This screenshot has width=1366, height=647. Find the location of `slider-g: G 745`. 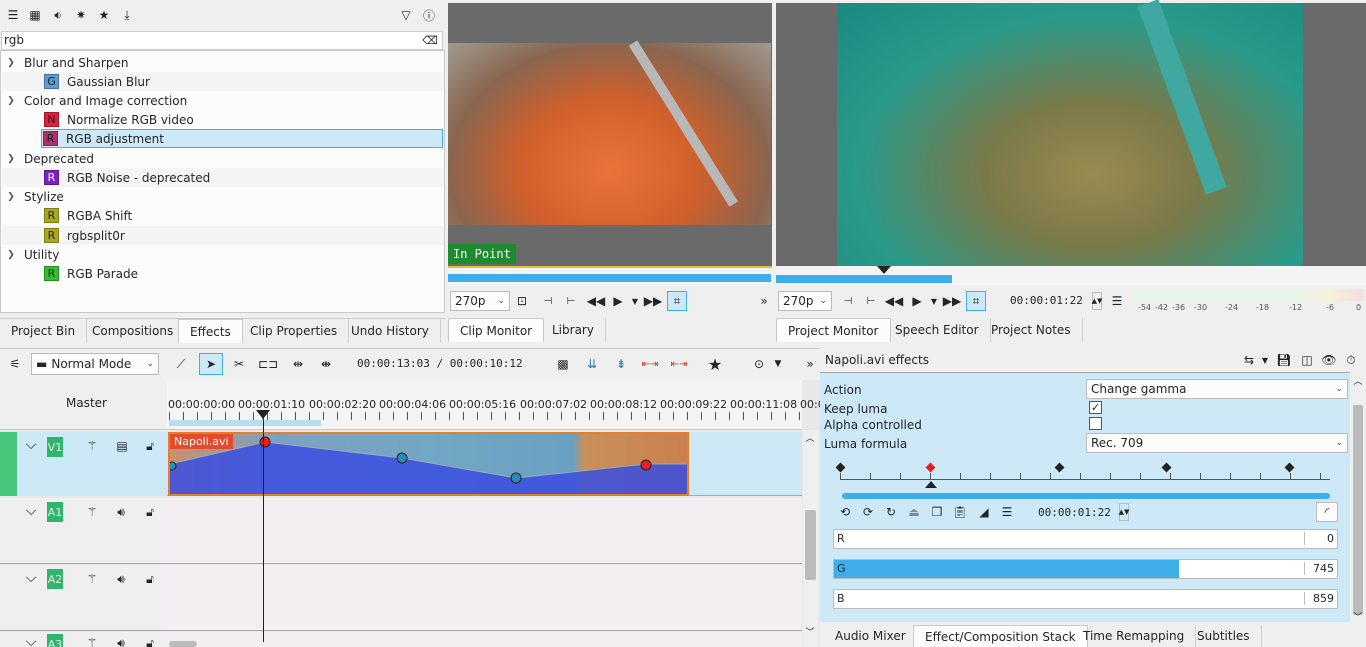

slider-g: G 745 is located at coordinates (1085, 569).